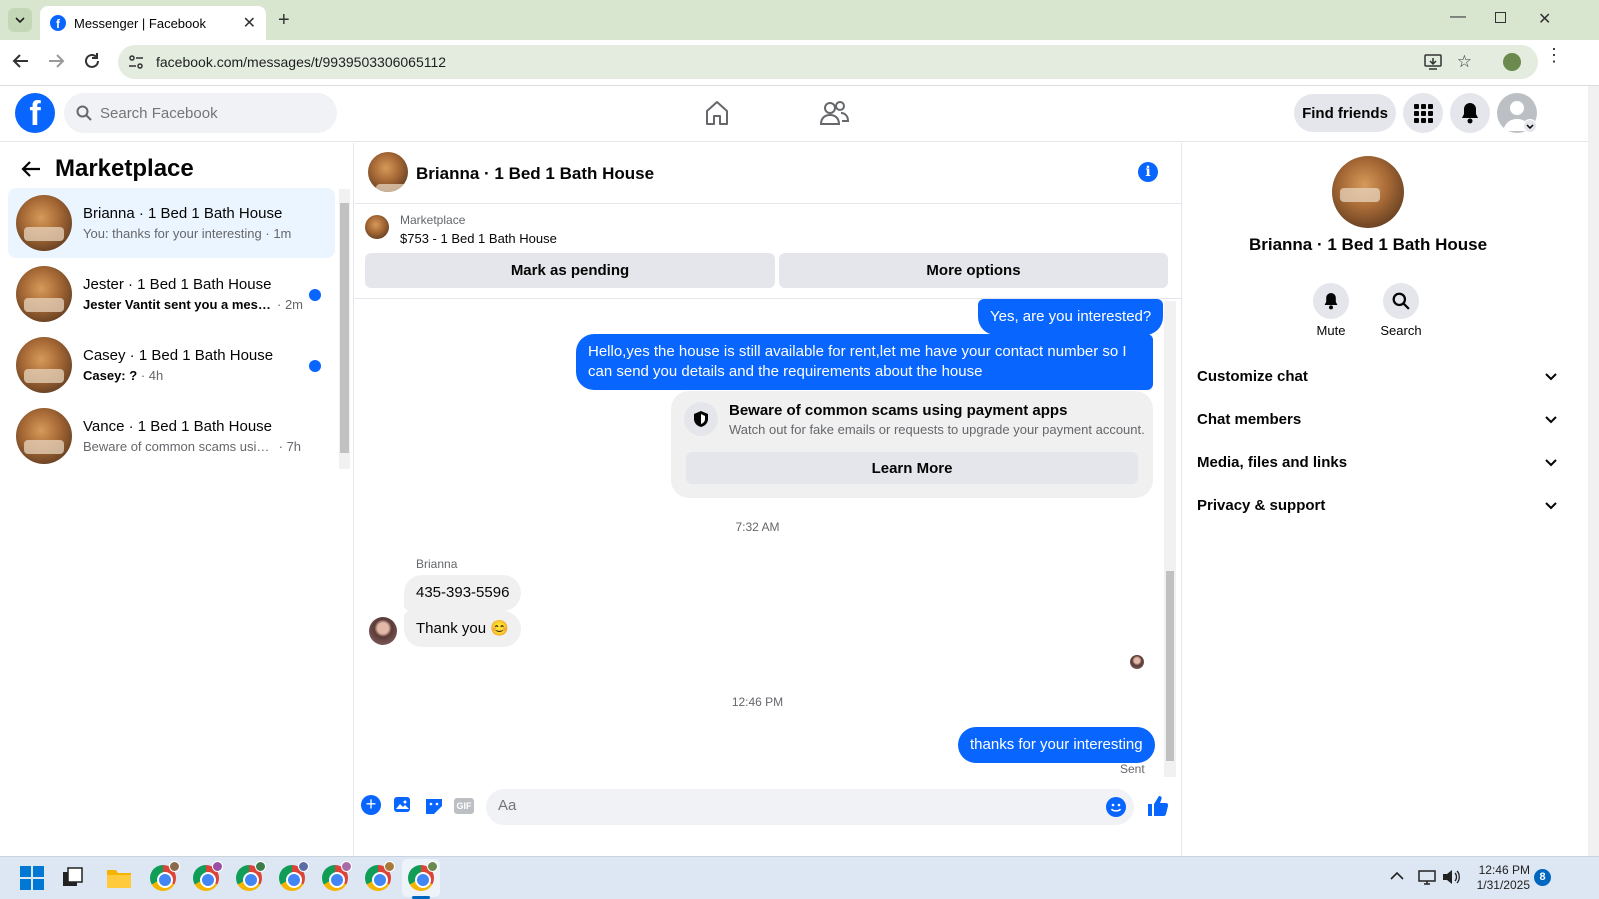 The image size is (1599, 899). Describe the element at coordinates (1401, 301) in the screenshot. I see `search-in-chat-icon` at that location.